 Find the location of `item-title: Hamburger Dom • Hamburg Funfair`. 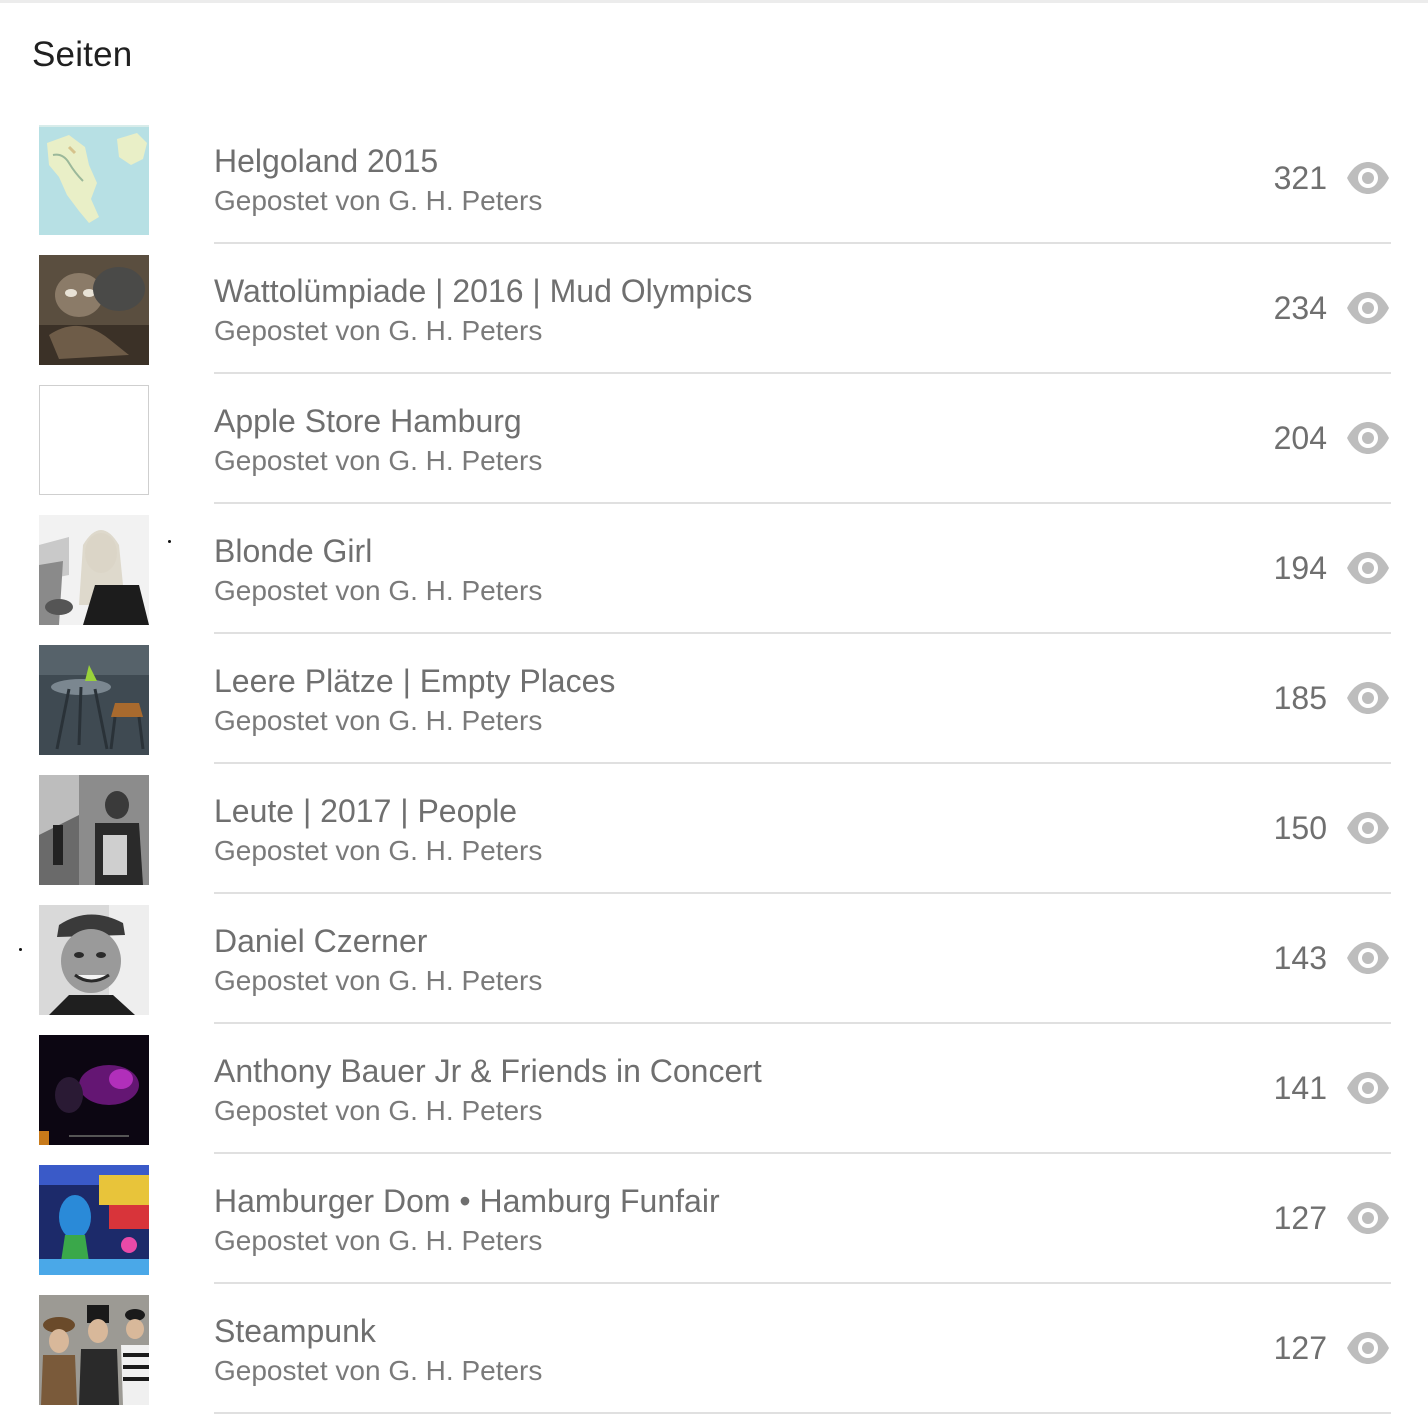

item-title: Hamburger Dom • Hamburg Funfair is located at coordinates (467, 1201).